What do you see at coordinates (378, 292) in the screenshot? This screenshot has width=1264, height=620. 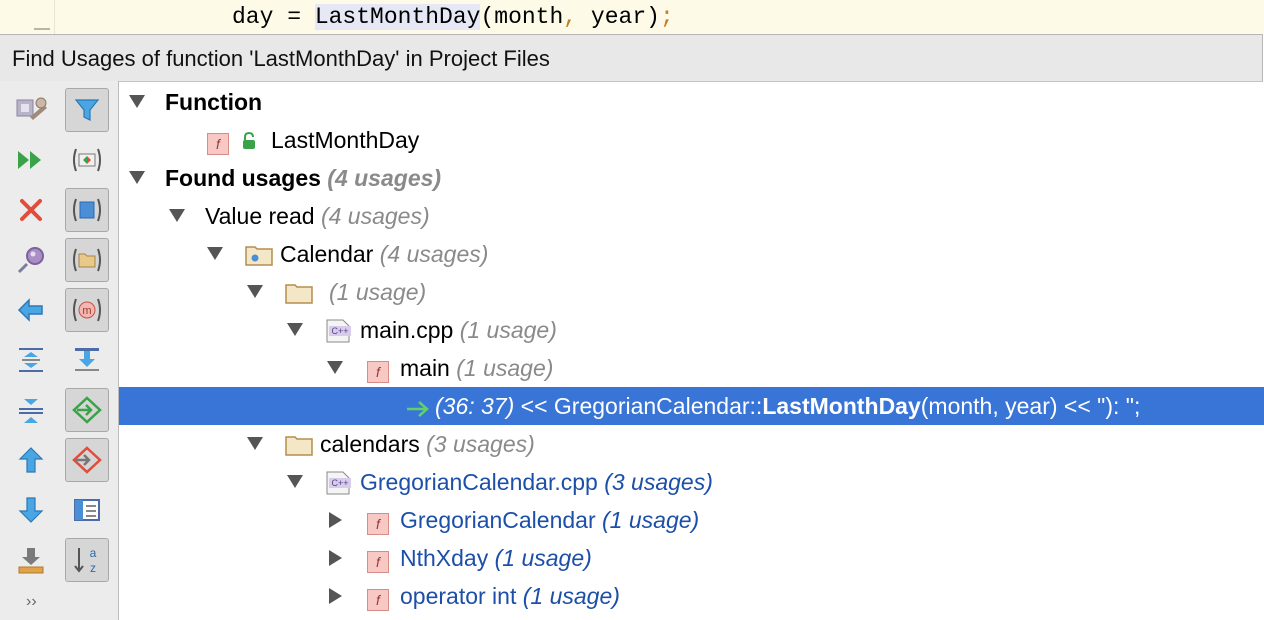 I see `directory-count: (1 usage)` at bounding box center [378, 292].